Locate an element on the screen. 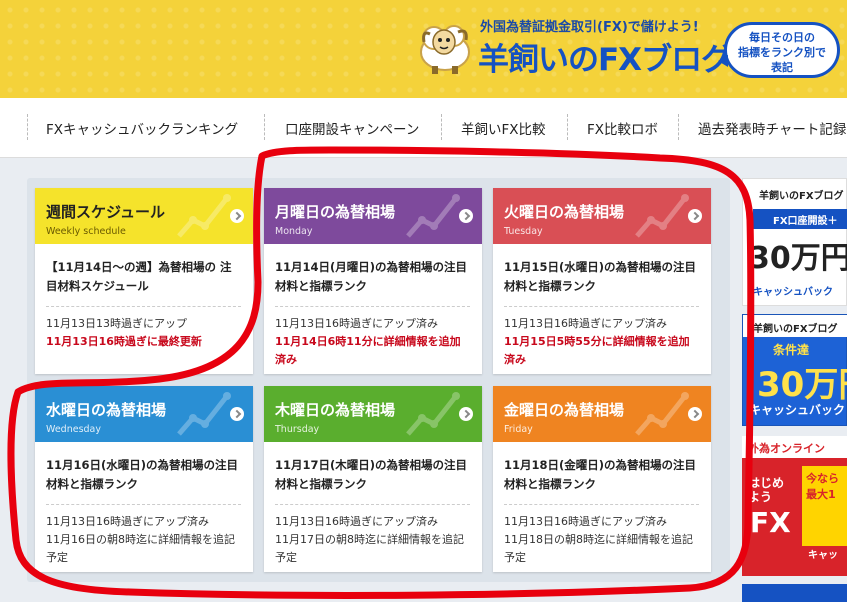 The image size is (847, 602). card-description: 11月14日(月曜日)の為替相場の注目材料と指標ランク is located at coordinates (372, 277).